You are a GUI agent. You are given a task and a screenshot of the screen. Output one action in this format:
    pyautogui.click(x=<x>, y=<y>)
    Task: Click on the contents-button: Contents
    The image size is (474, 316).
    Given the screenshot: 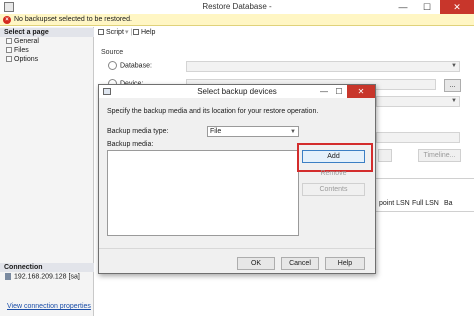 What is the action you would take?
    pyautogui.click(x=333, y=189)
    